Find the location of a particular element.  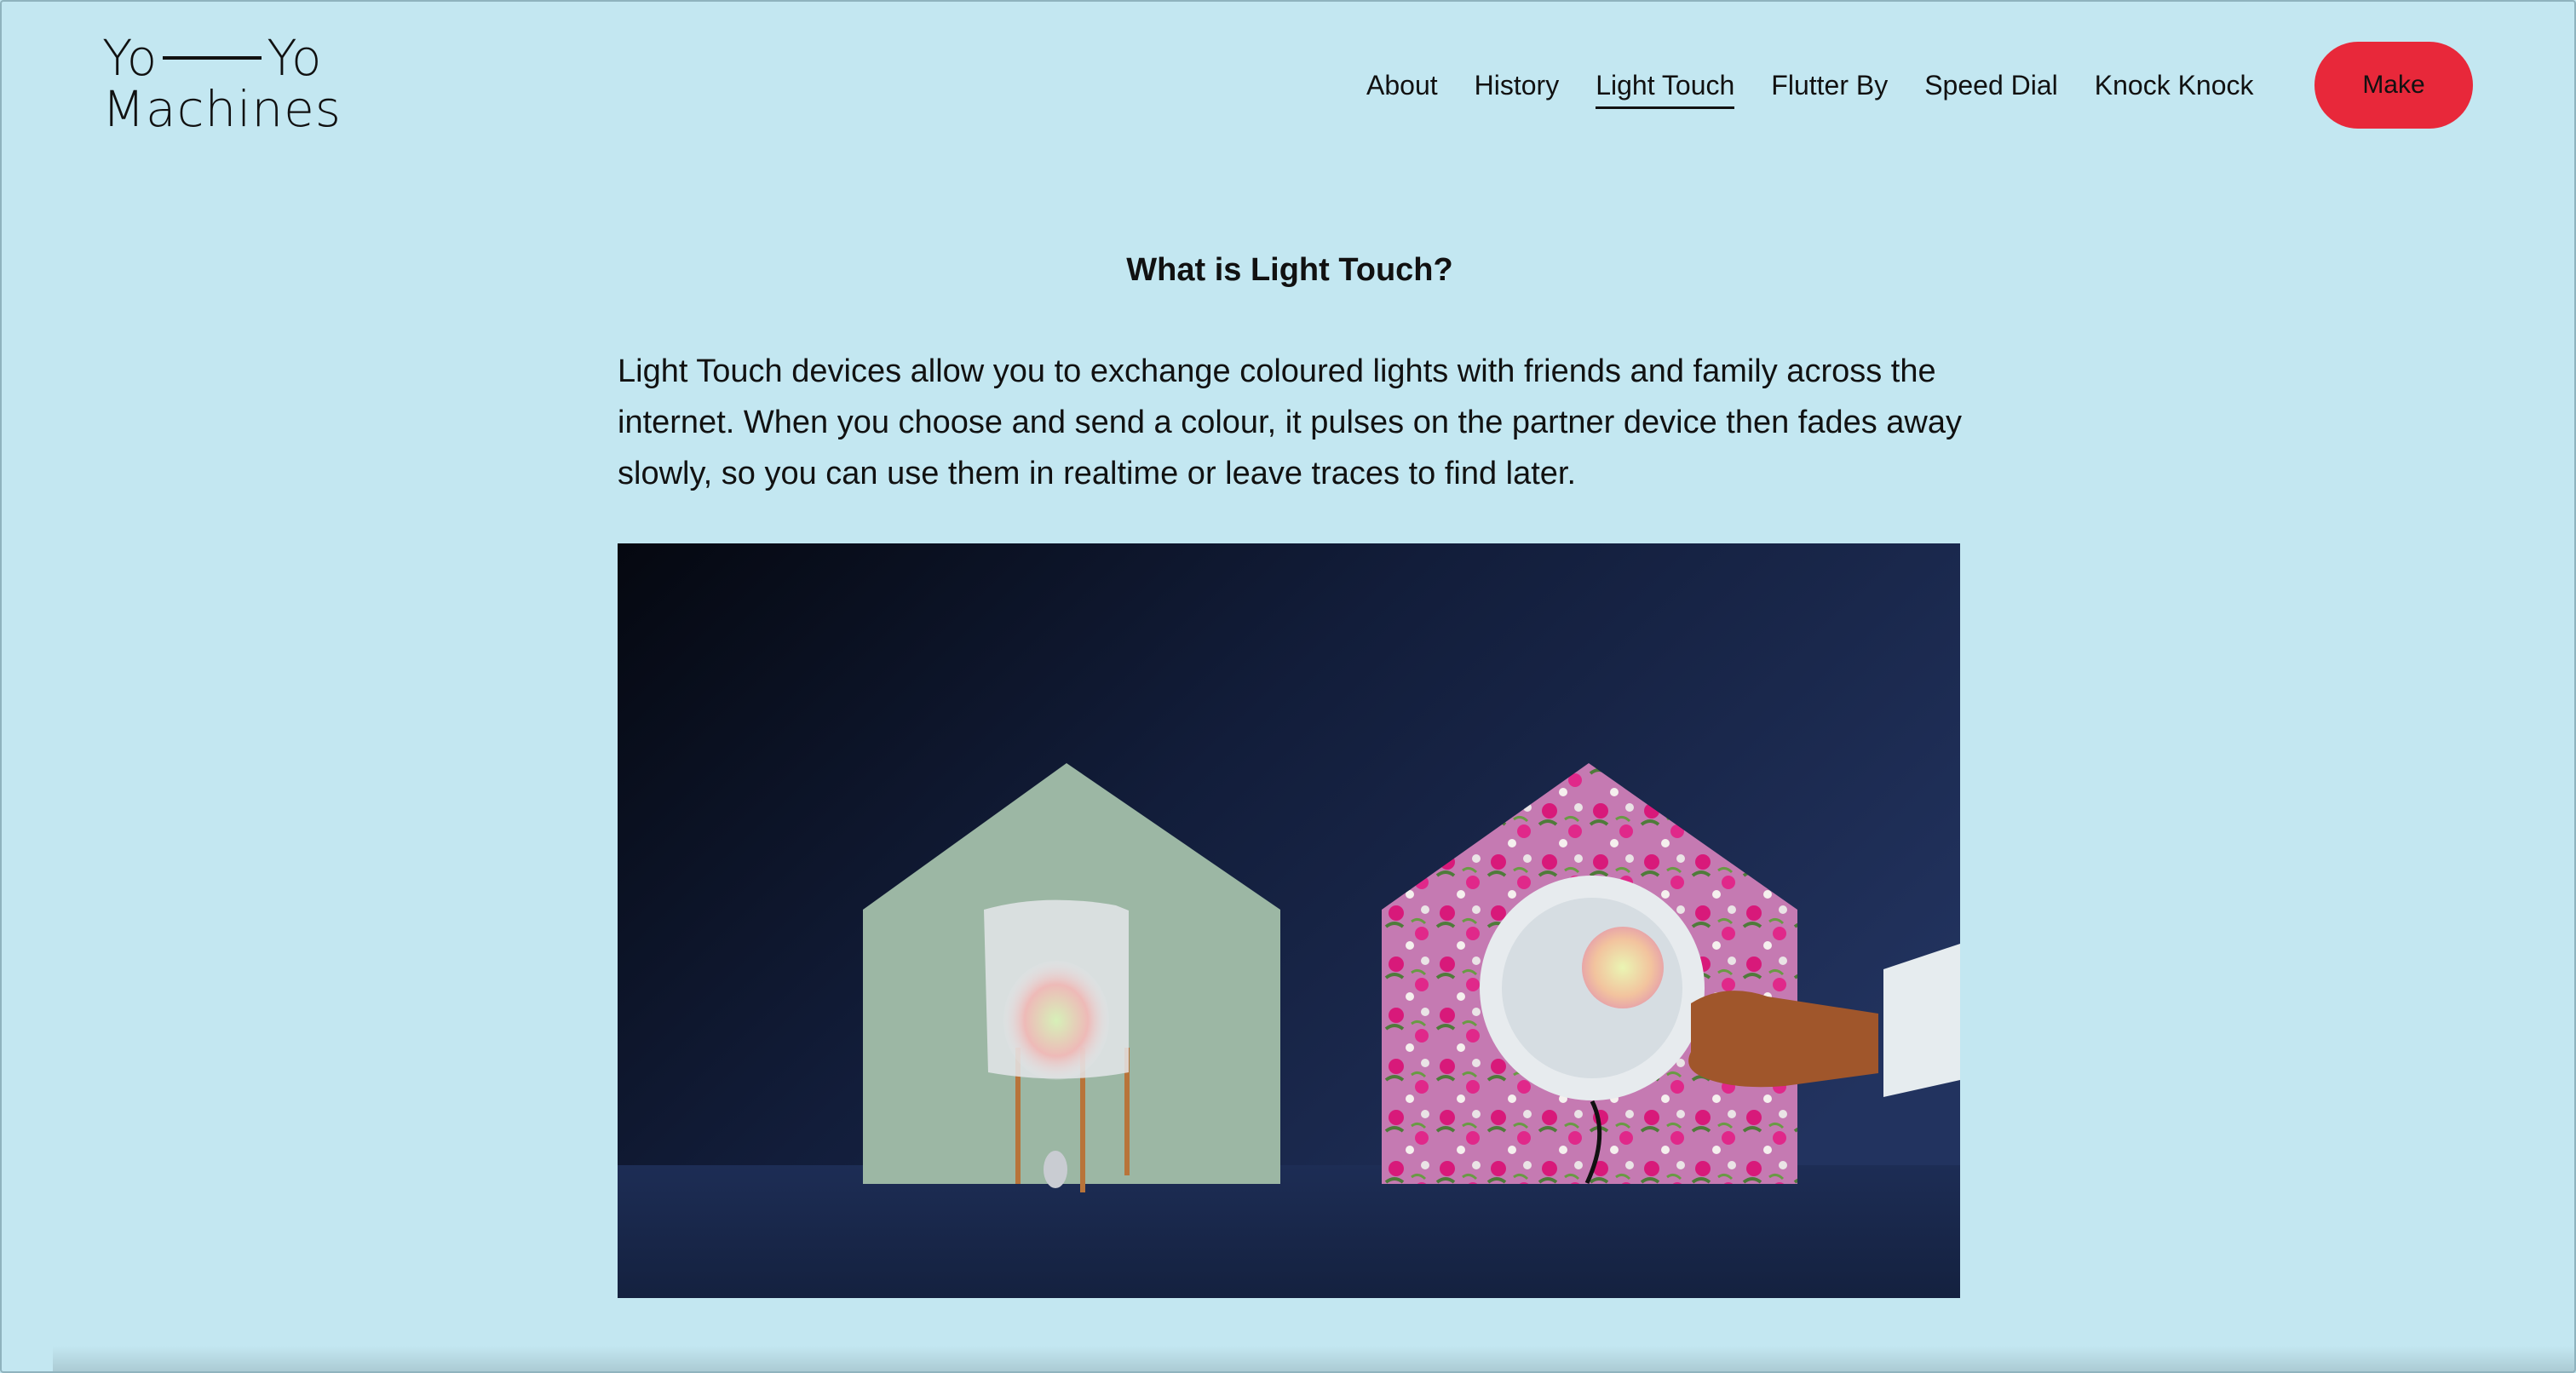

logo-dash is located at coordinates (213, 58).